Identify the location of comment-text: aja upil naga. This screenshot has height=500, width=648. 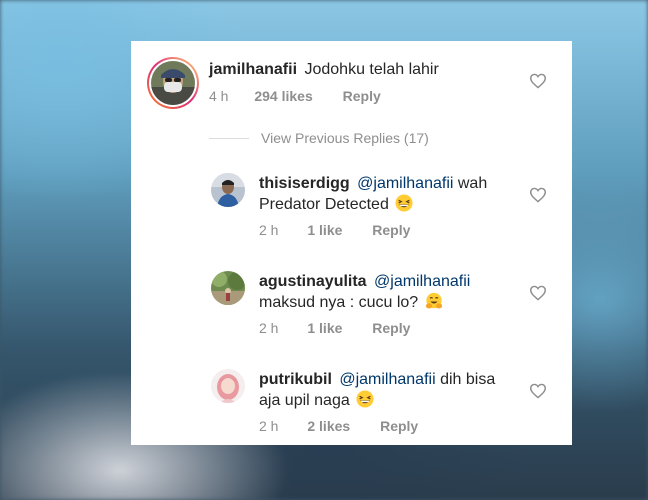
(304, 400).